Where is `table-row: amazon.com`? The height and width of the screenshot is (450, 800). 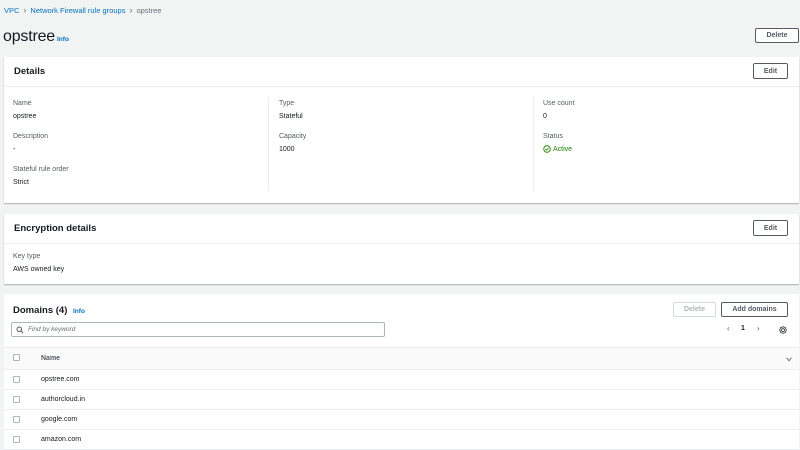 table-row: amazon.com is located at coordinates (401, 440).